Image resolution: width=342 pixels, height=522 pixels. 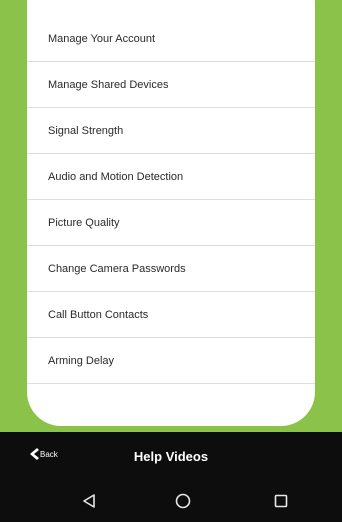 I want to click on menu-item-manage-account: Manage Your Account, so click(x=171, y=39).